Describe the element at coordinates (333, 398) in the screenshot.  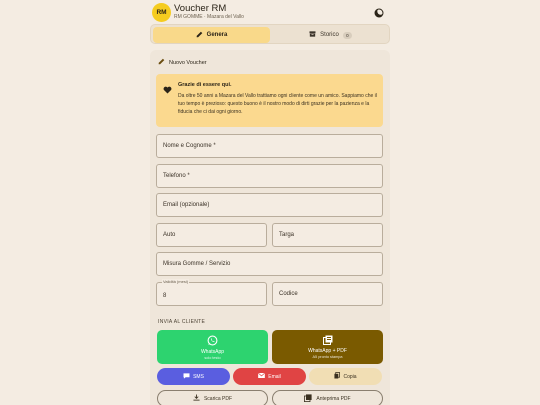
I see `preview-pdf-label: Anteprima PDF` at that location.